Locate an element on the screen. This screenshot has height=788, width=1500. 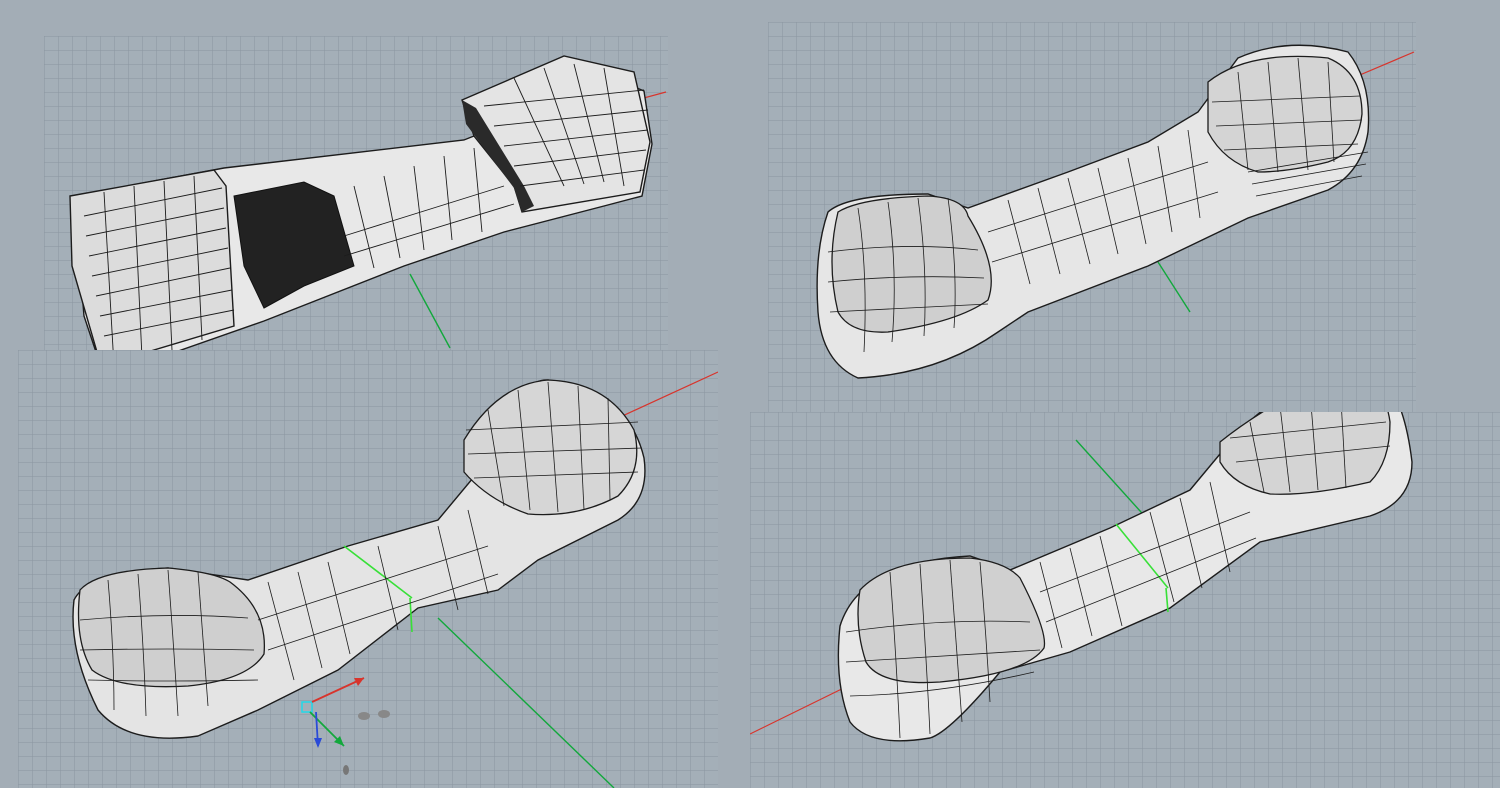
earpiece-block is located at coordinates (152, 262).